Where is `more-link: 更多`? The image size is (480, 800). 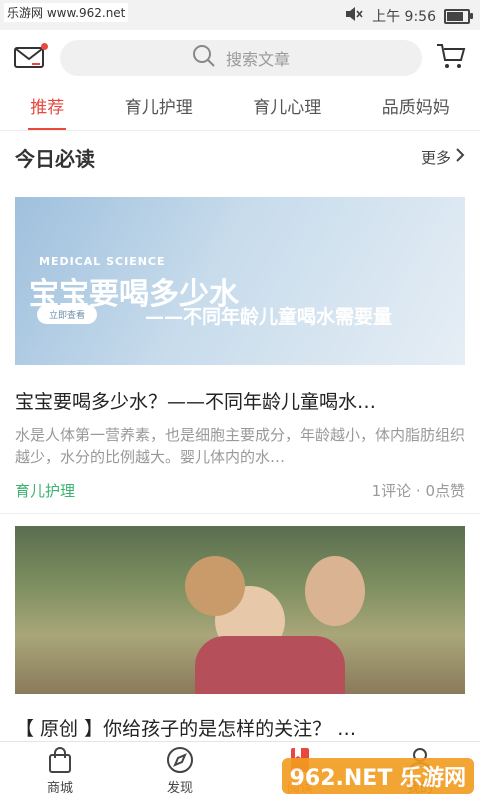
more-link: 更多 is located at coordinates (443, 157).